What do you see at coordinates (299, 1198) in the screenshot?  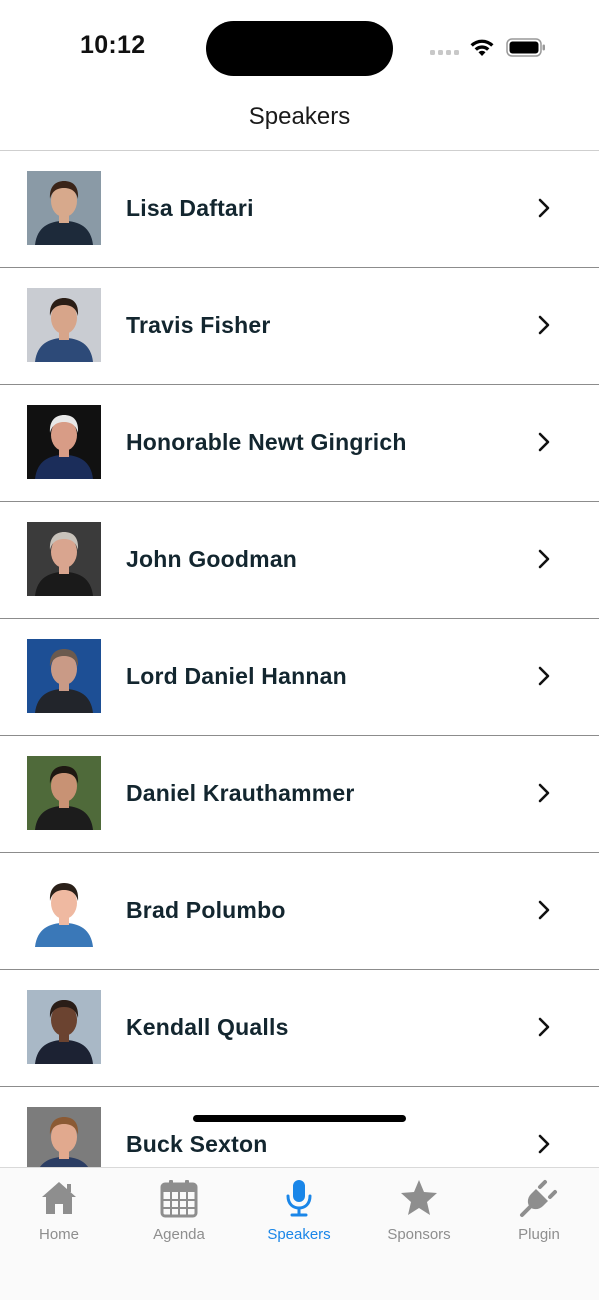 I see `microphone-icon` at bounding box center [299, 1198].